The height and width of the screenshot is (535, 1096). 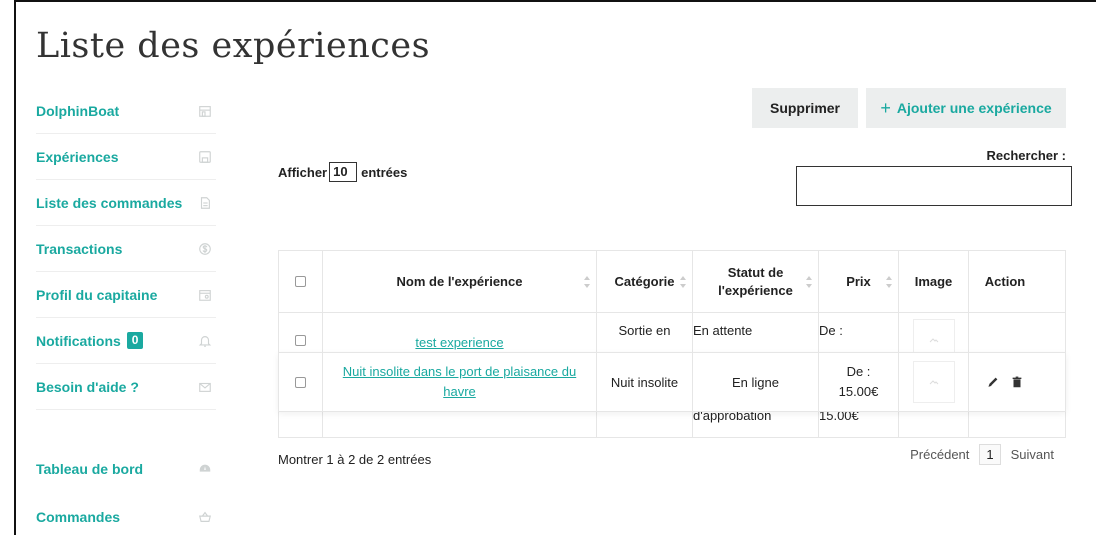 What do you see at coordinates (1032, 454) in the screenshot?
I see `next-page-button: Suivant` at bounding box center [1032, 454].